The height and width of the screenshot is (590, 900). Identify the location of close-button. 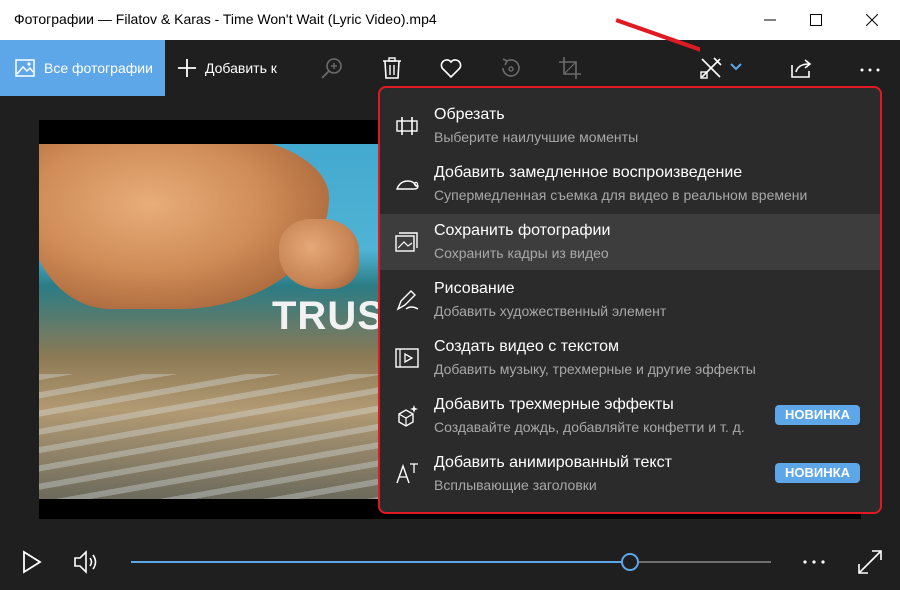
(872, 20).